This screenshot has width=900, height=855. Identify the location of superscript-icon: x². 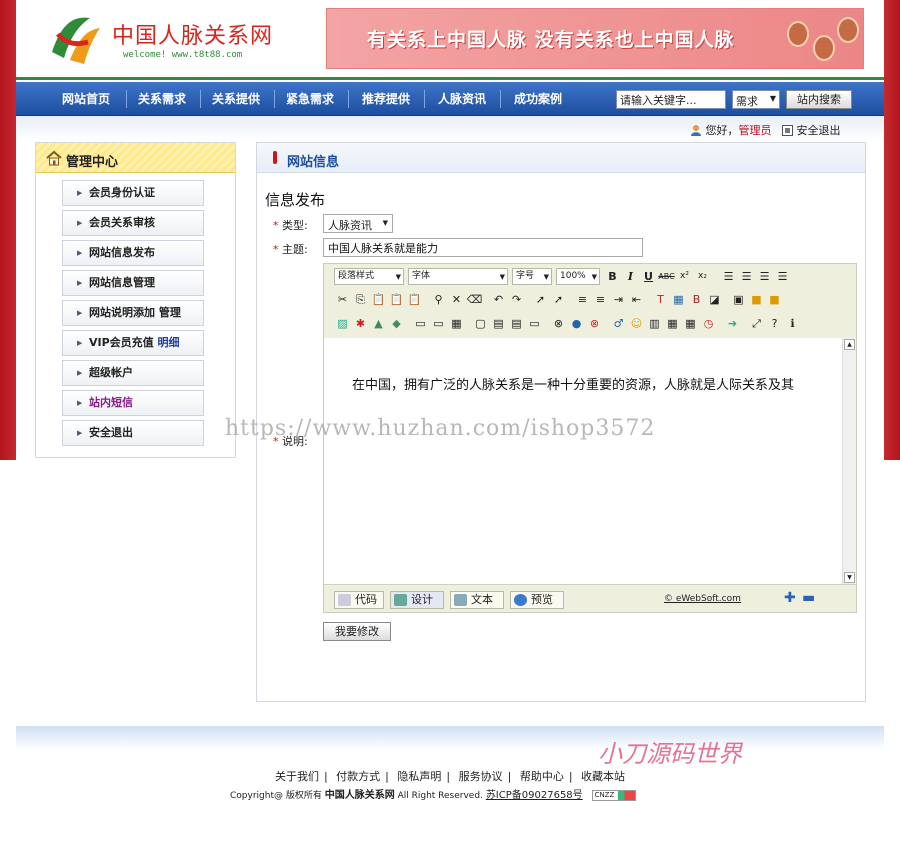
(684, 276).